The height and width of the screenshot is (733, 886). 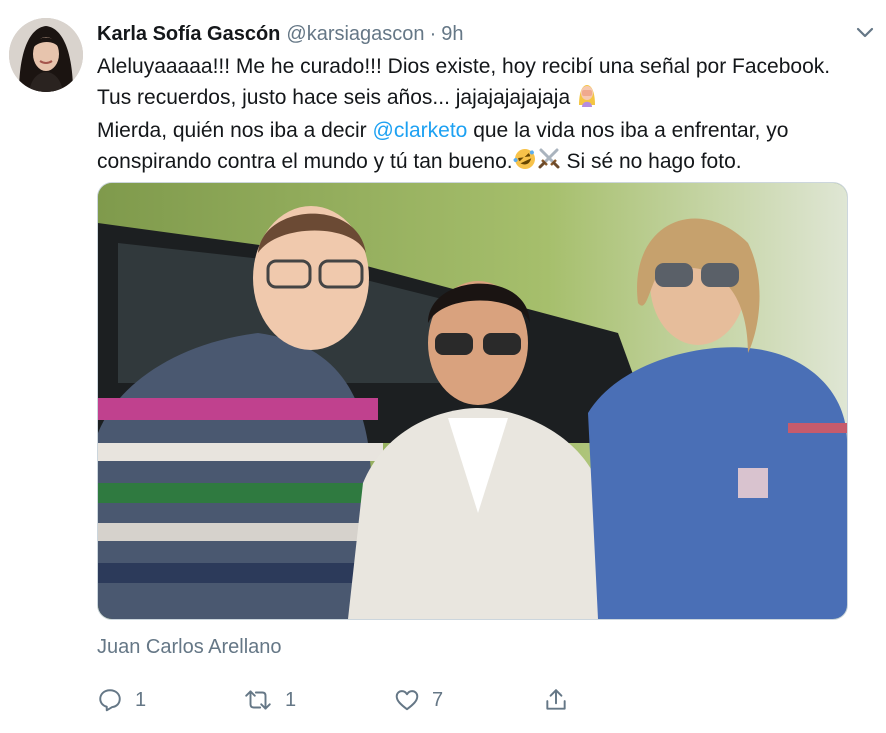 What do you see at coordinates (258, 700) in the screenshot?
I see `retweet-icon` at bounding box center [258, 700].